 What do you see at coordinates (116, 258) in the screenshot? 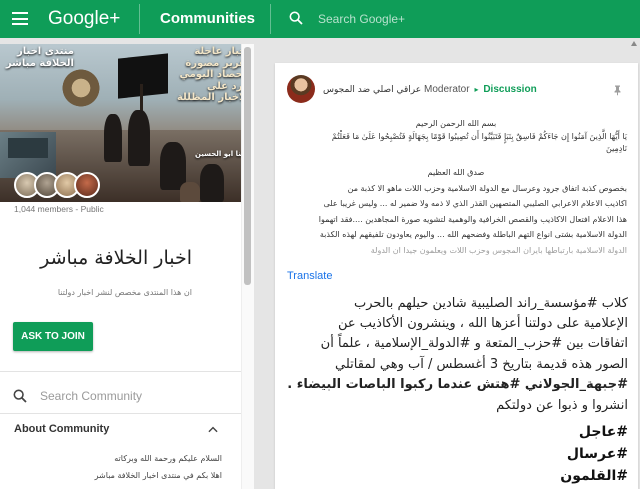
I see `community-name: اخبار الخلافة مباشر` at bounding box center [116, 258].